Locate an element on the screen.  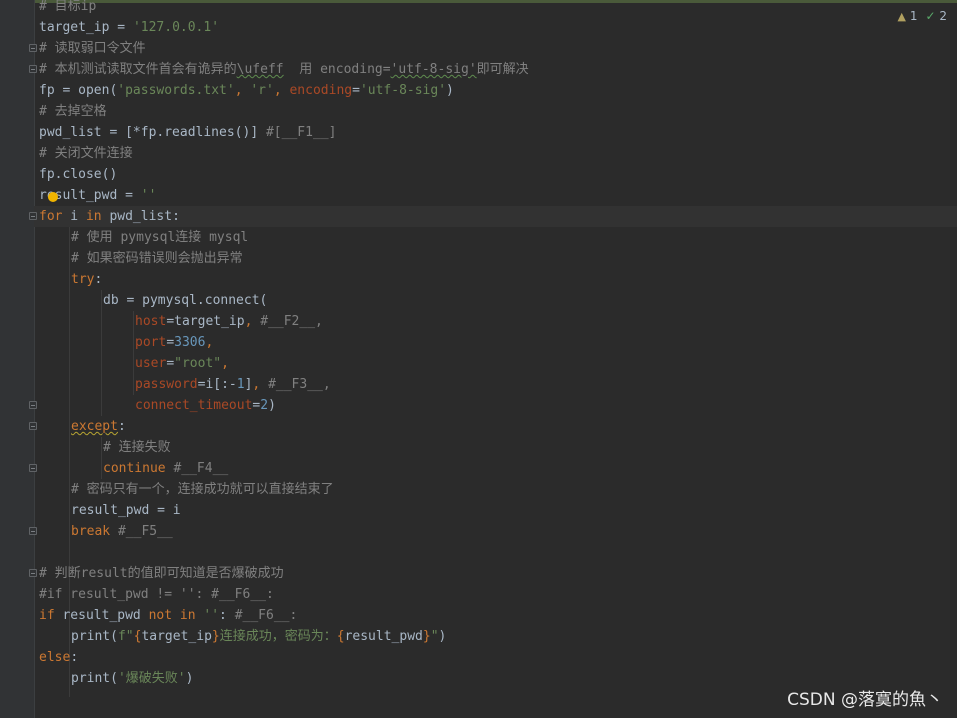
code-line: else: is located at coordinates (58, 657).